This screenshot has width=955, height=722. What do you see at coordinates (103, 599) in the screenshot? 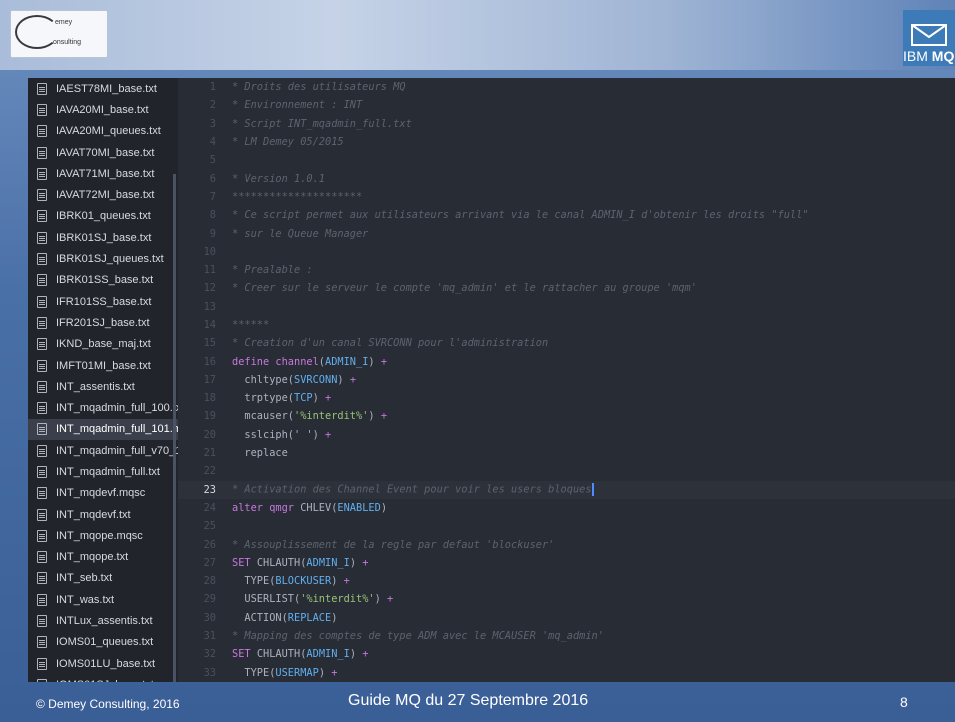
I see `file-tree-item: INT_was.txt` at bounding box center [103, 599].